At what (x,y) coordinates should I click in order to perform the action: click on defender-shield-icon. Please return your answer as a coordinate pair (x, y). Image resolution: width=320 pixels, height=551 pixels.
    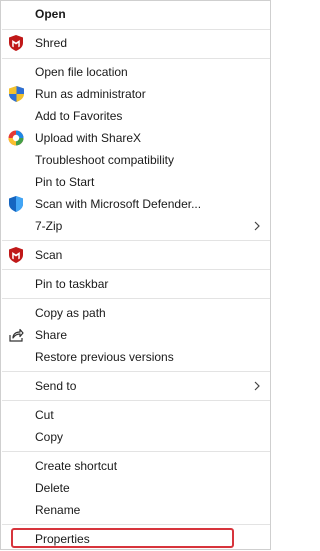
    Looking at the image, I should click on (16, 204).